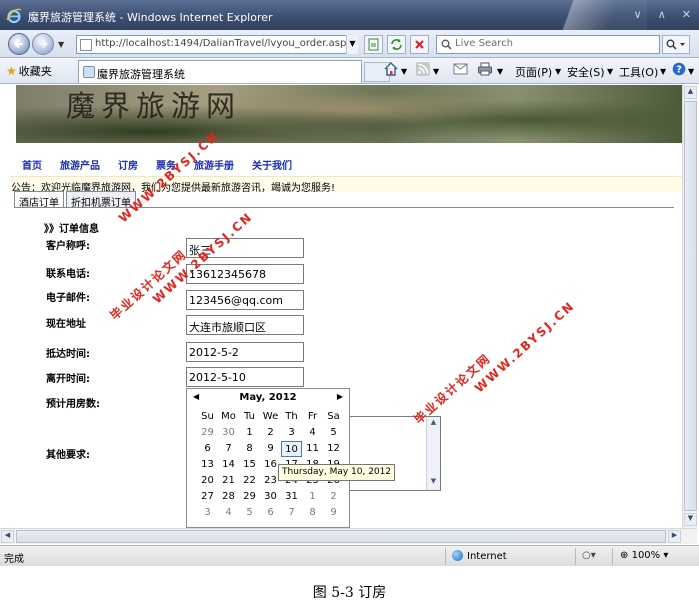 The width and height of the screenshot is (699, 603). I want to click on ie-logo-icon, so click(14, 16).